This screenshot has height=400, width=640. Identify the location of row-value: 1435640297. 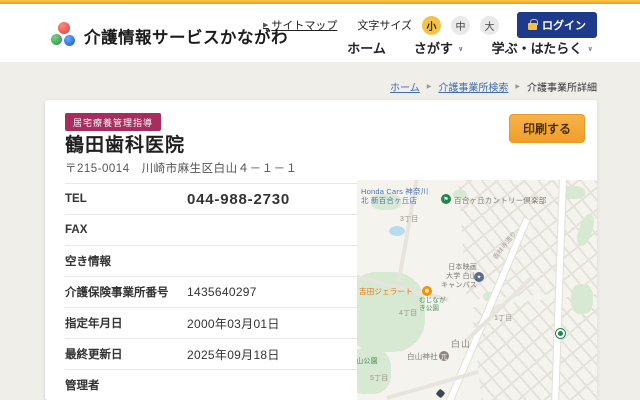
(222, 292).